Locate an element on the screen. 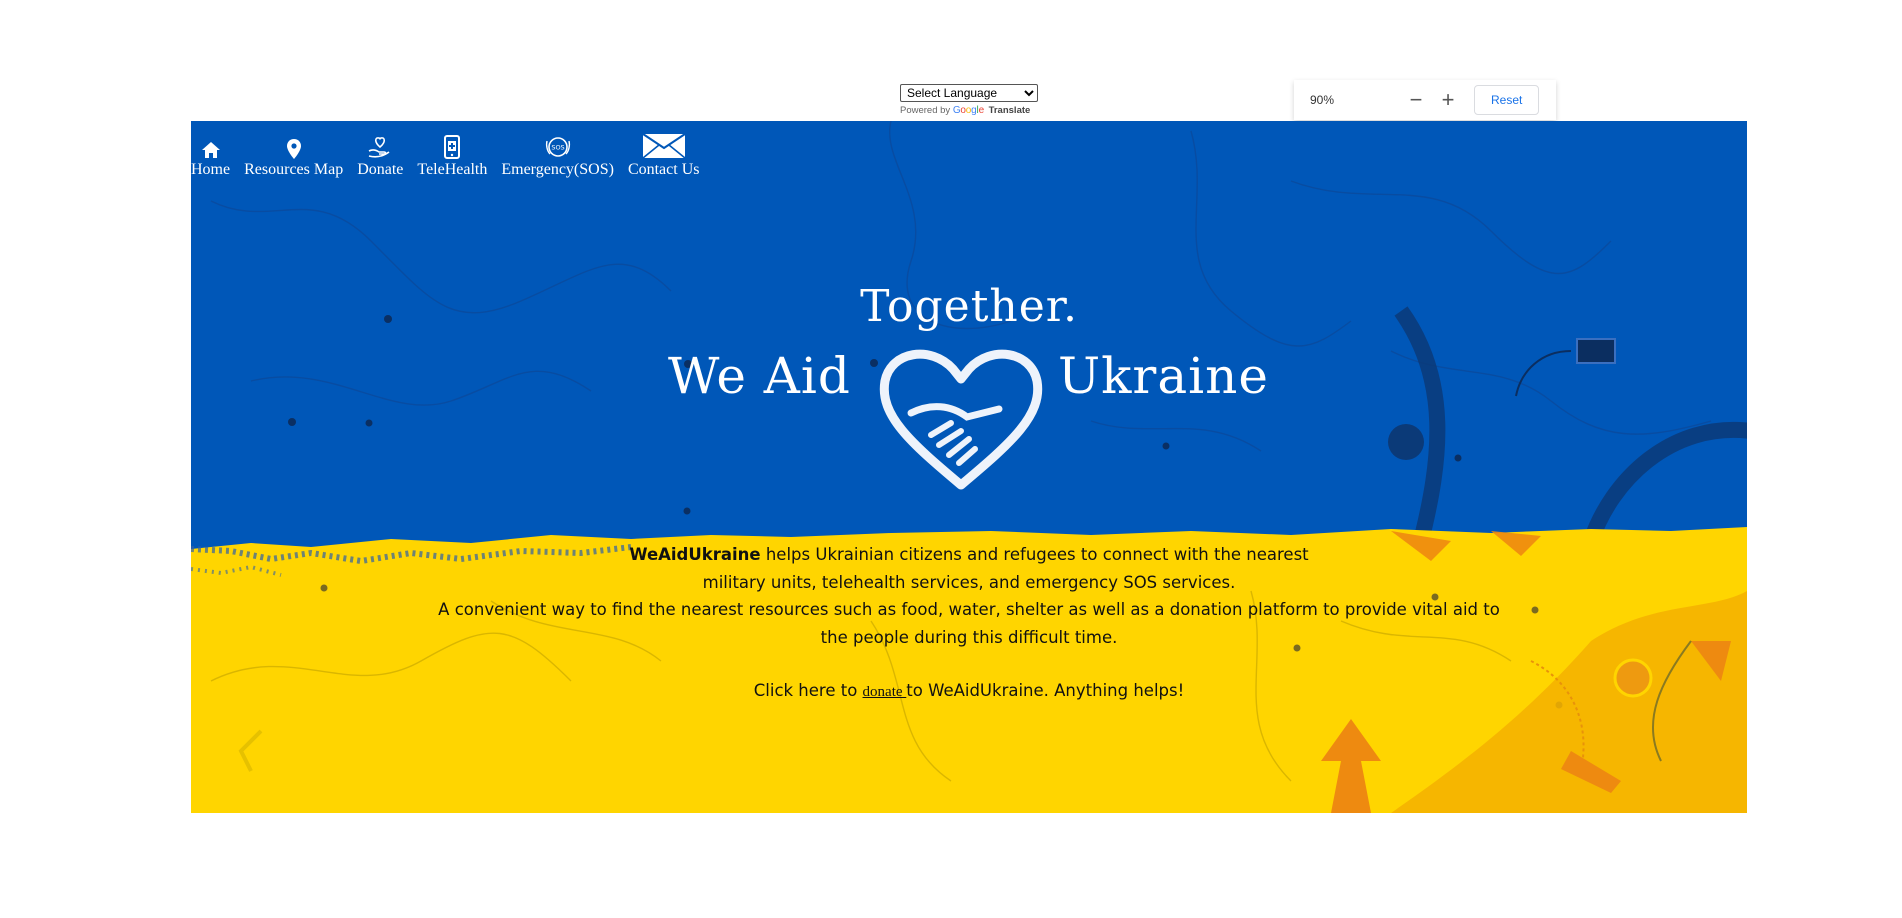 The height and width of the screenshot is (918, 1902). powered-by-google: Powered by Google Translate is located at coordinates (969, 110).